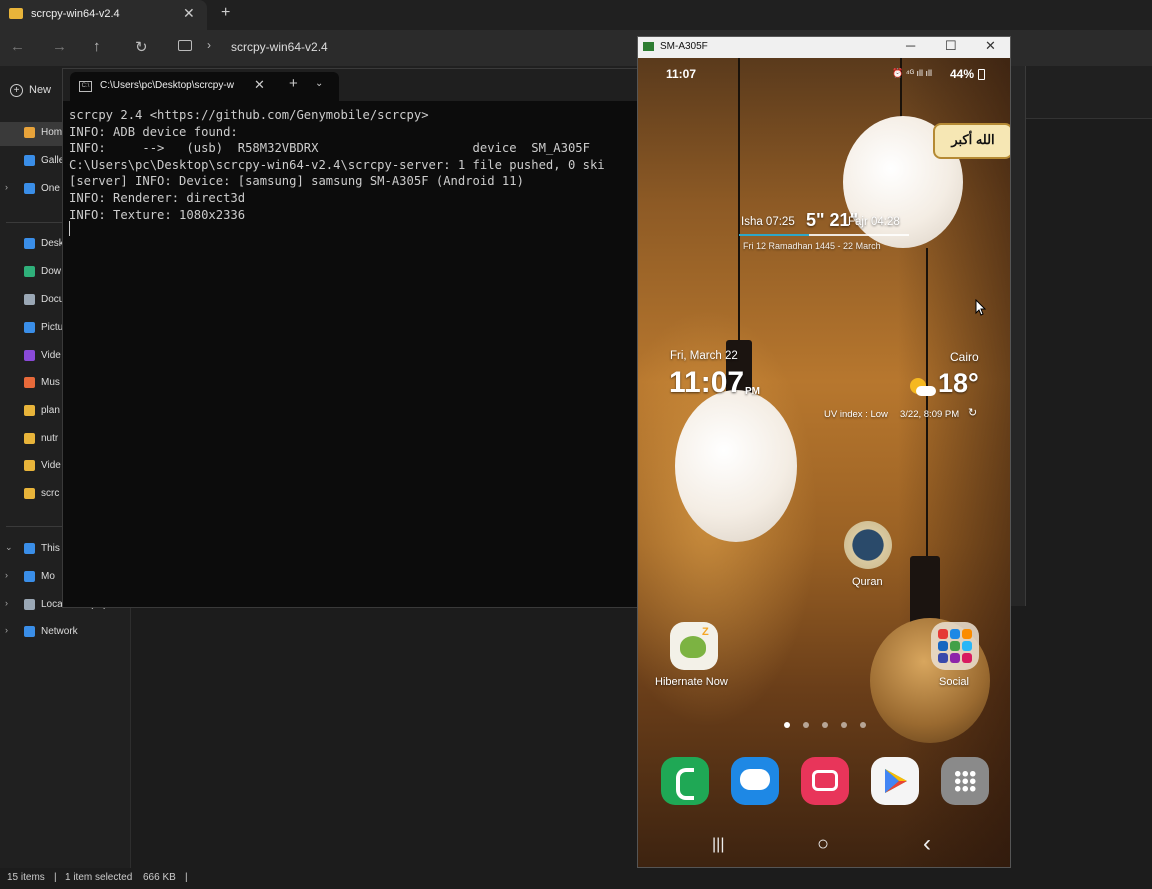 The image size is (1152, 889). What do you see at coordinates (971, 141) in the screenshot?
I see `takbir-badge: الله أكبر` at bounding box center [971, 141].